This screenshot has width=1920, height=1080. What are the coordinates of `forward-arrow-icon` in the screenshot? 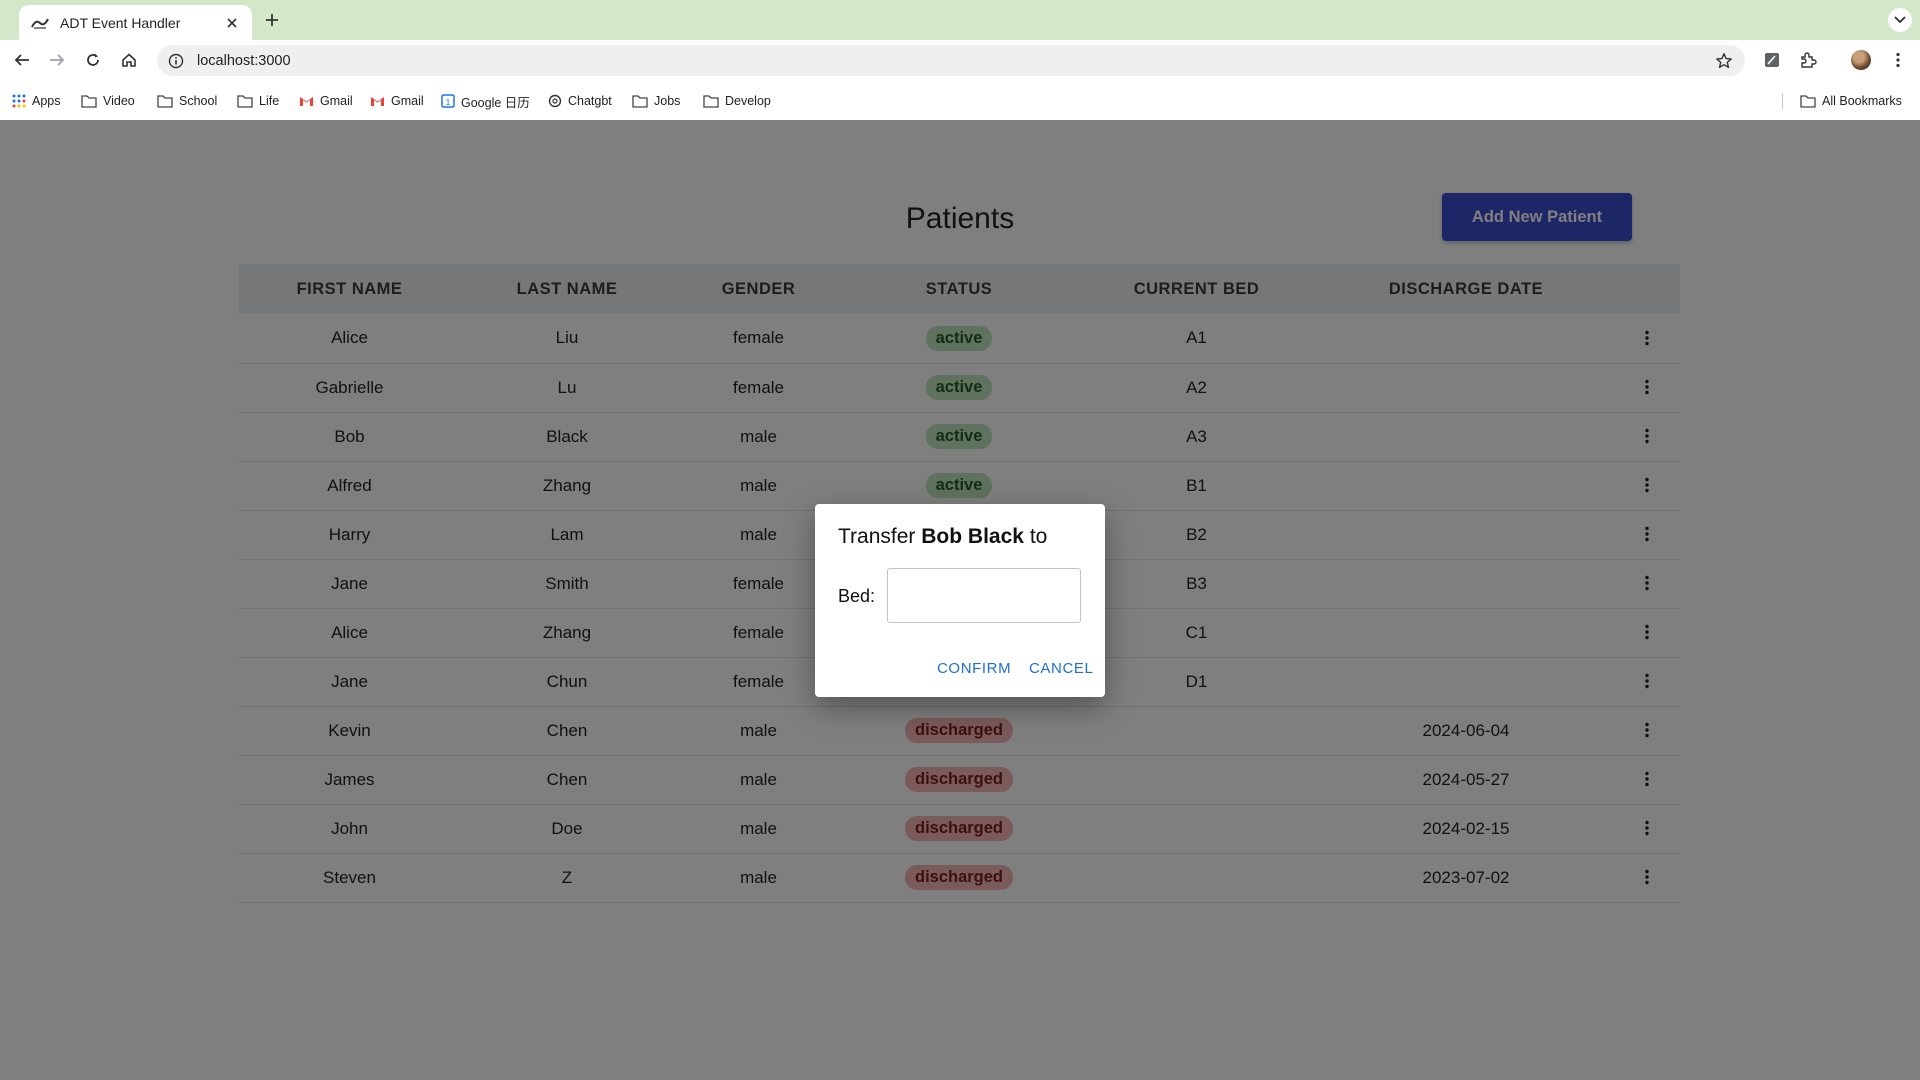 It's located at (57, 60).